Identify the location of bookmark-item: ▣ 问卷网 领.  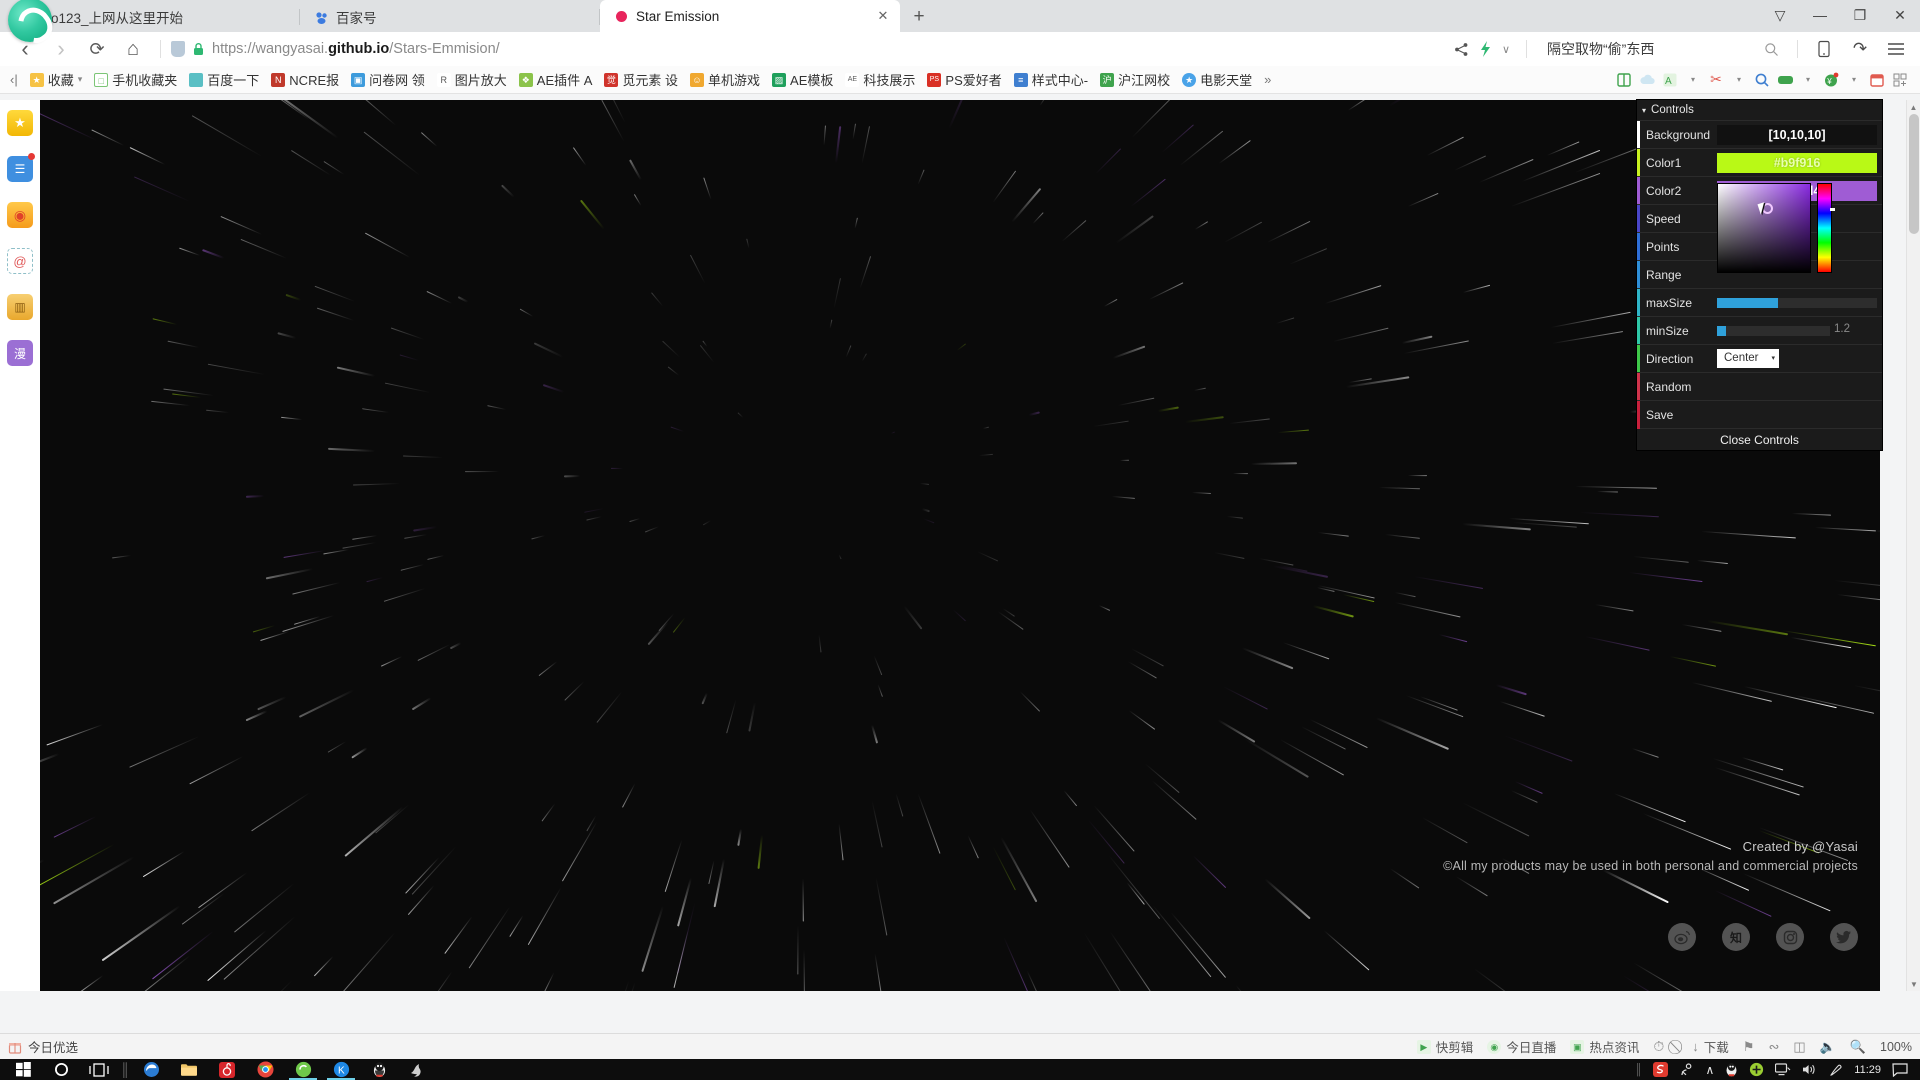
(388, 79).